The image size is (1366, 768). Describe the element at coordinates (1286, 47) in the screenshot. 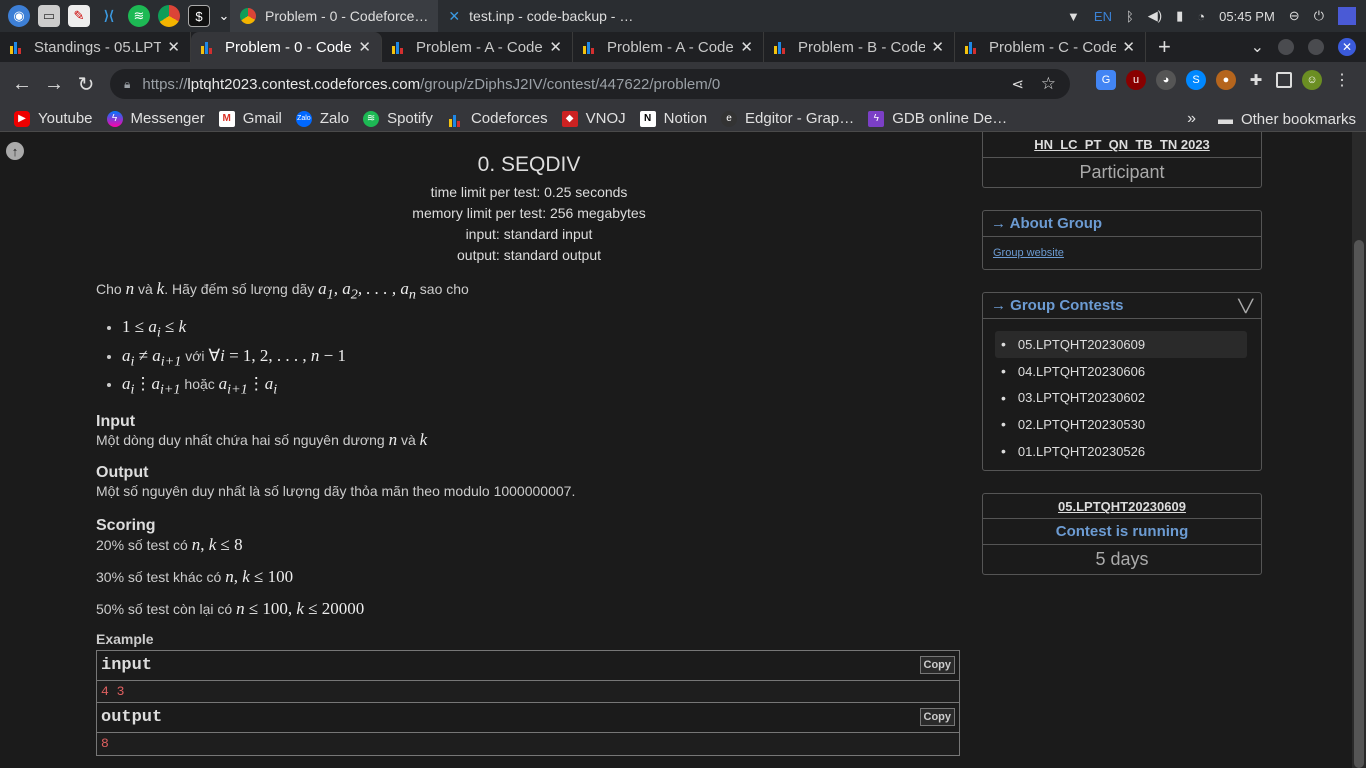

I see `minimize-button` at that location.